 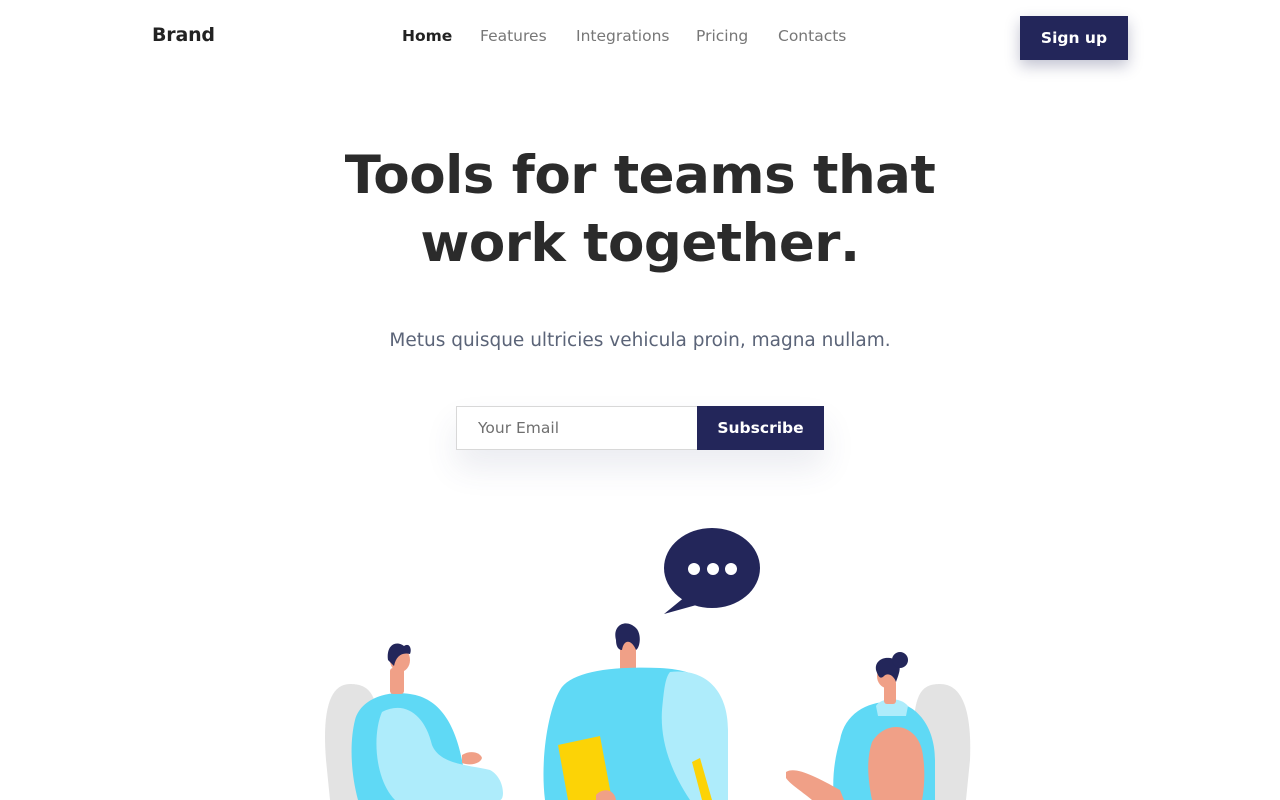 I want to click on subscribe-form: Subscribe, so click(x=640, y=428).